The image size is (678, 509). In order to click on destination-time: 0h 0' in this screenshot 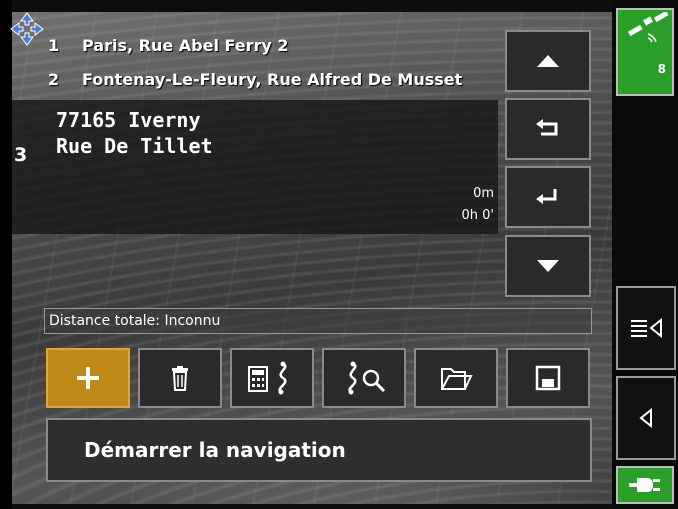, I will do `click(478, 215)`.